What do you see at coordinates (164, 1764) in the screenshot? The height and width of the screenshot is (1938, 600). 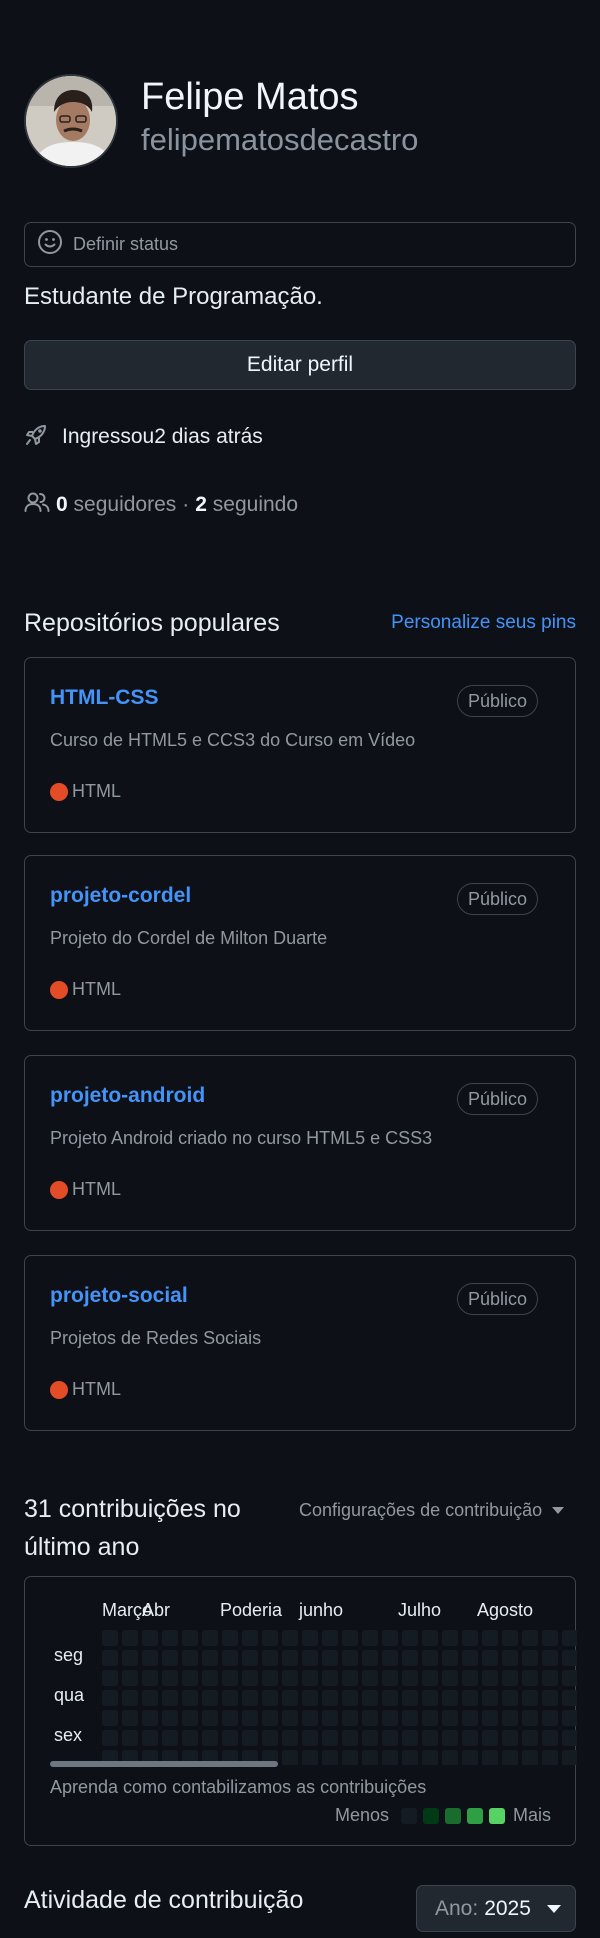 I see `horizontal-scrollbar` at bounding box center [164, 1764].